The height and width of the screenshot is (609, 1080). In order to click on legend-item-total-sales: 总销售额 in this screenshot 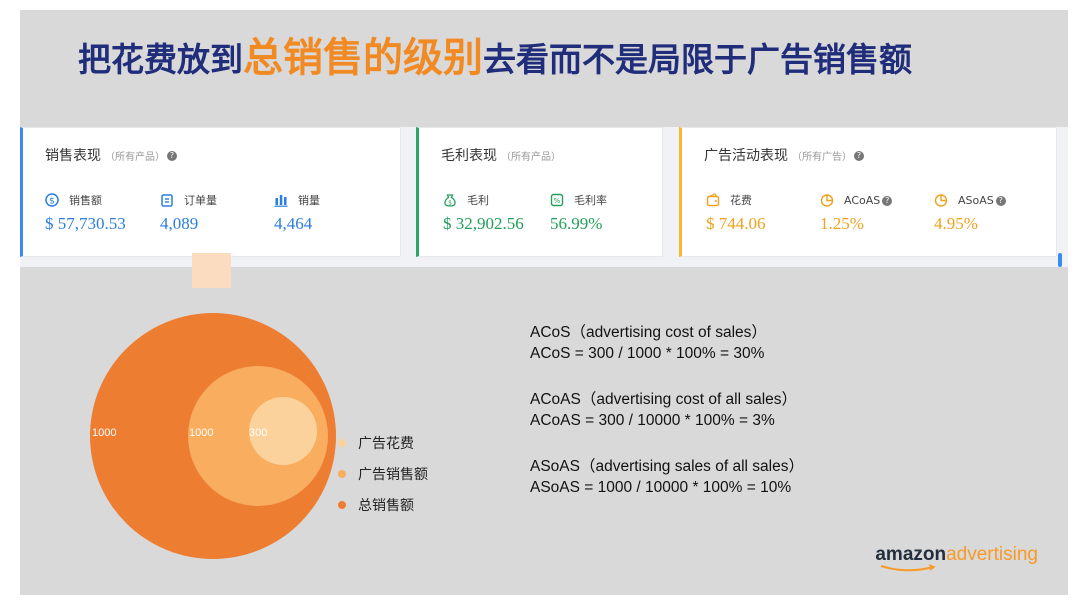, I will do `click(383, 509)`.